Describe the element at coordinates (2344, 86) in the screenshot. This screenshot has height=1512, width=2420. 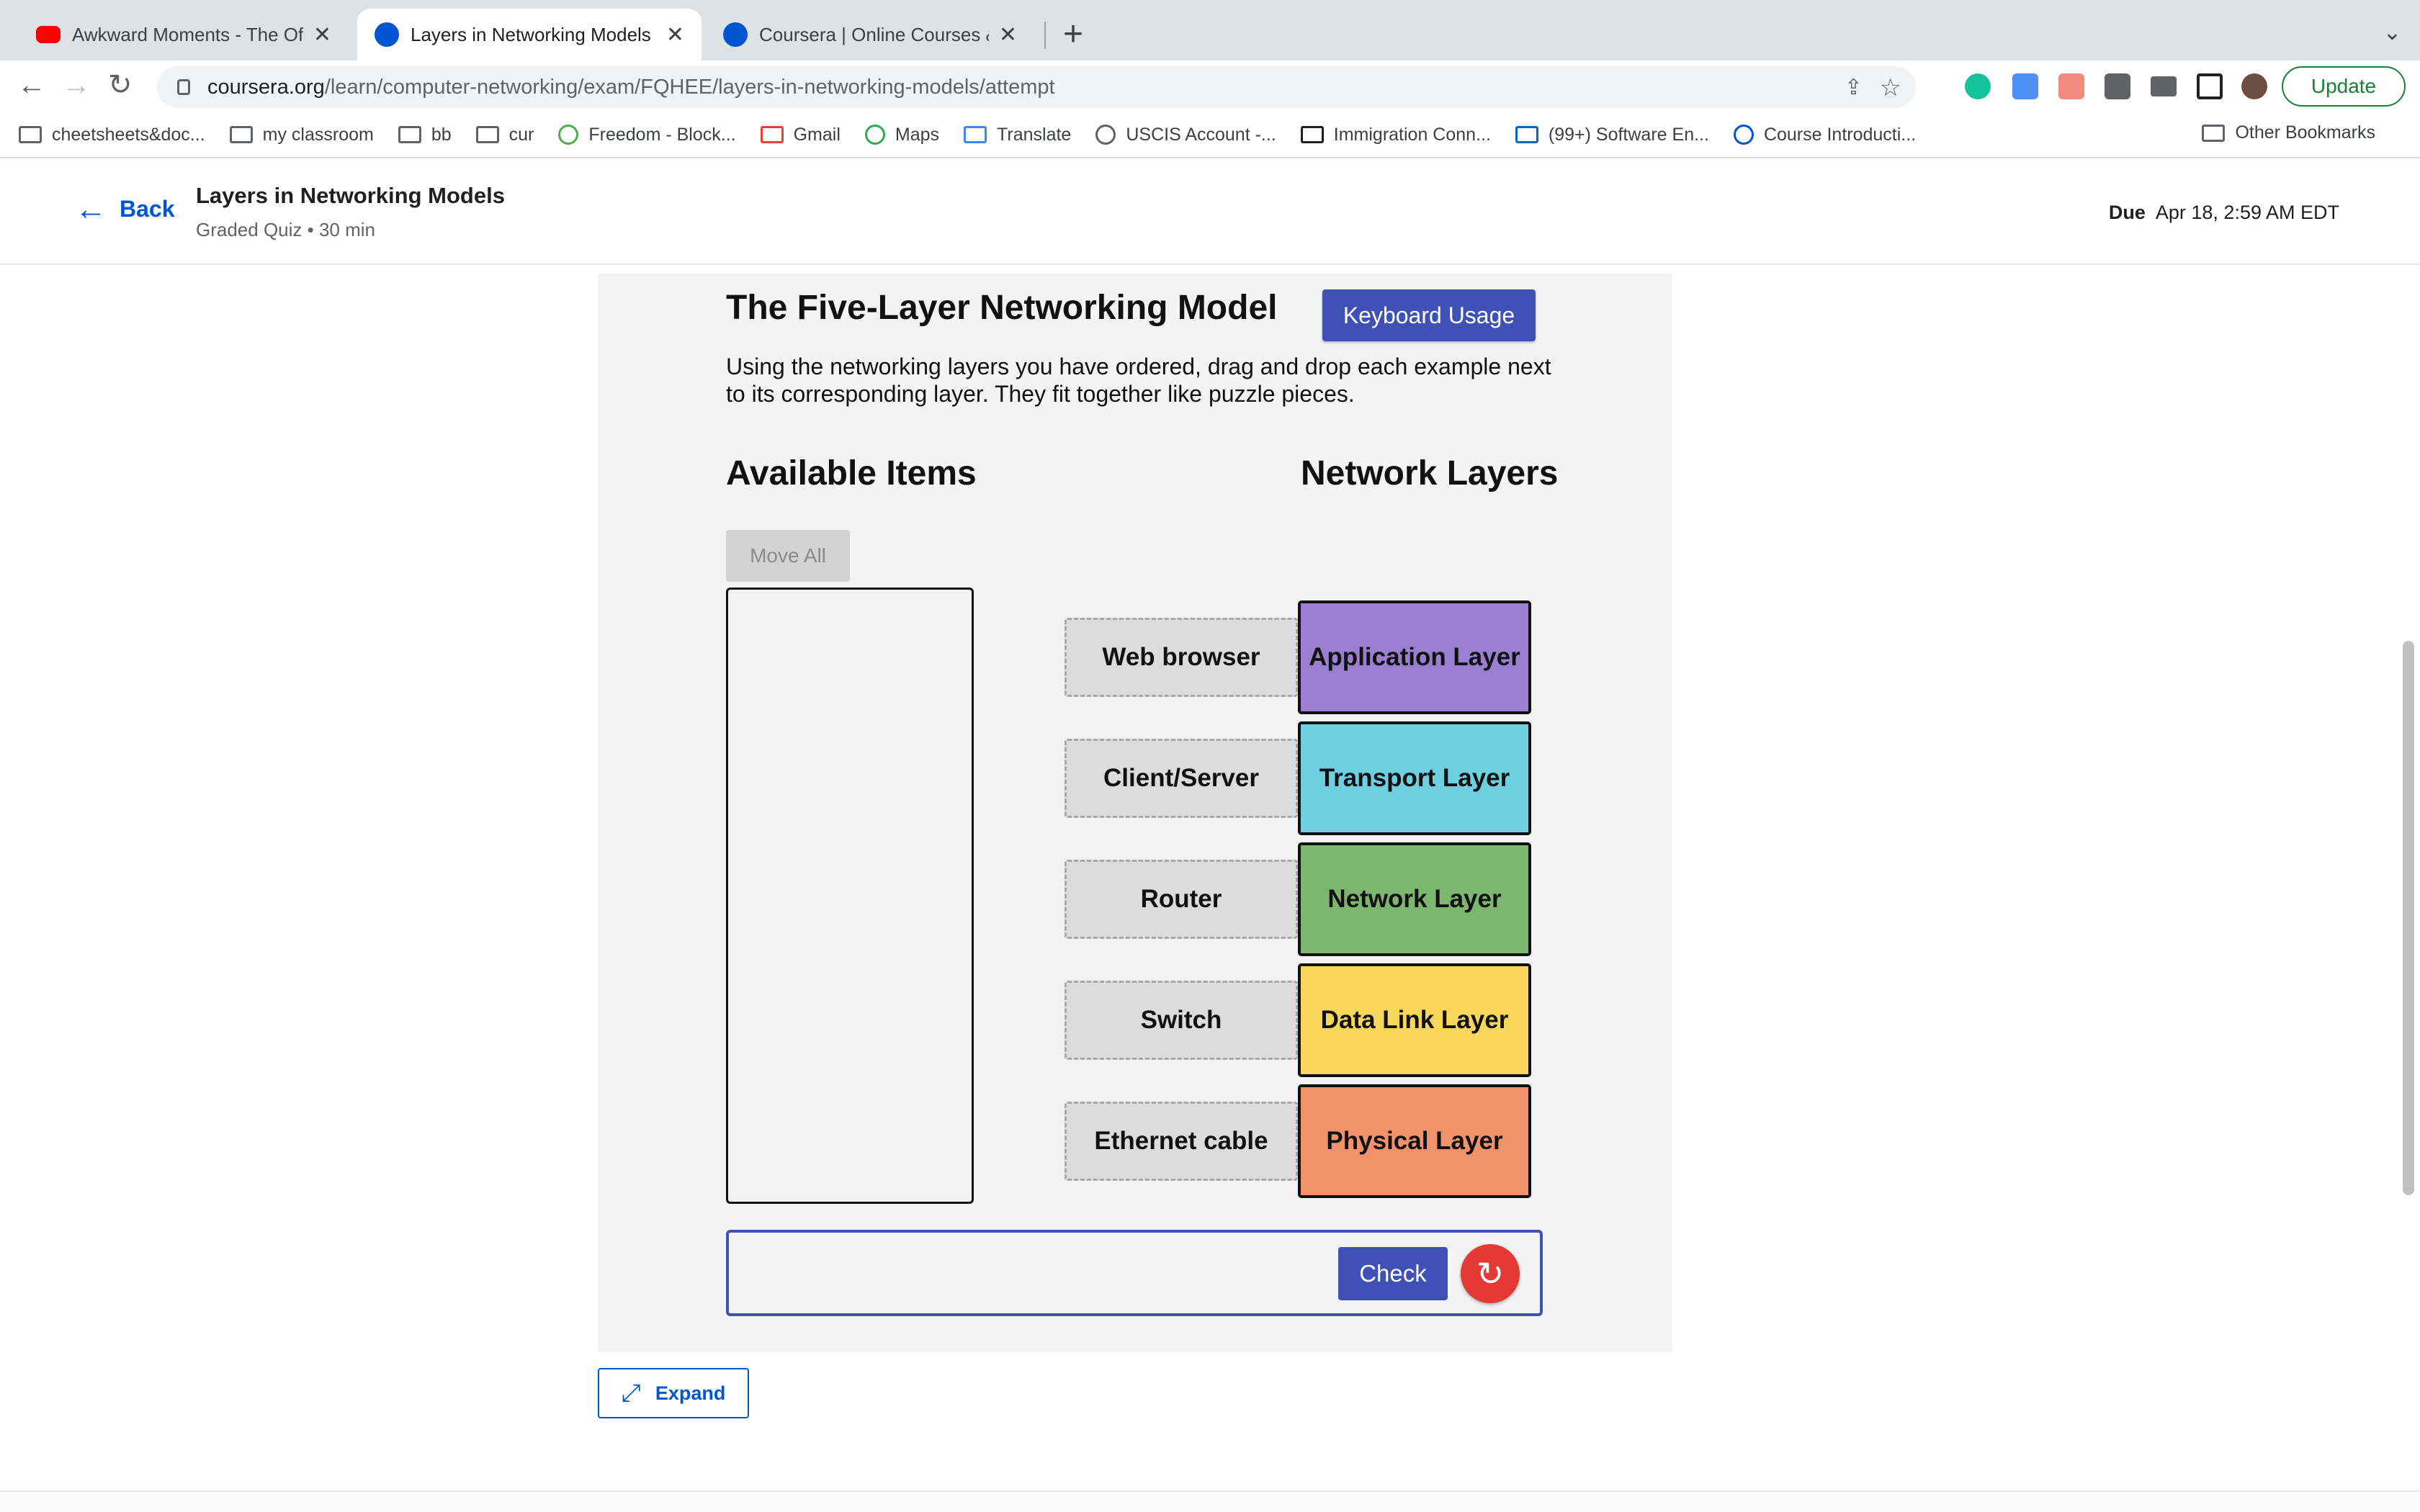
I see `update-button: Update` at that location.